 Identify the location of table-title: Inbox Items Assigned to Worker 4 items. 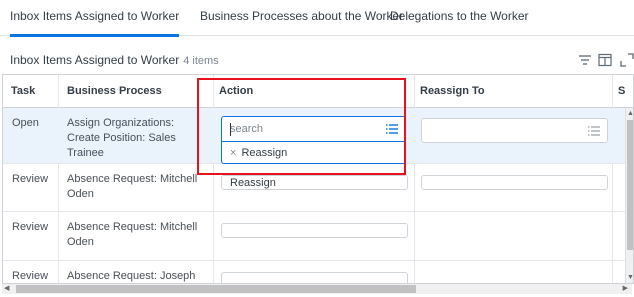
(114, 60).